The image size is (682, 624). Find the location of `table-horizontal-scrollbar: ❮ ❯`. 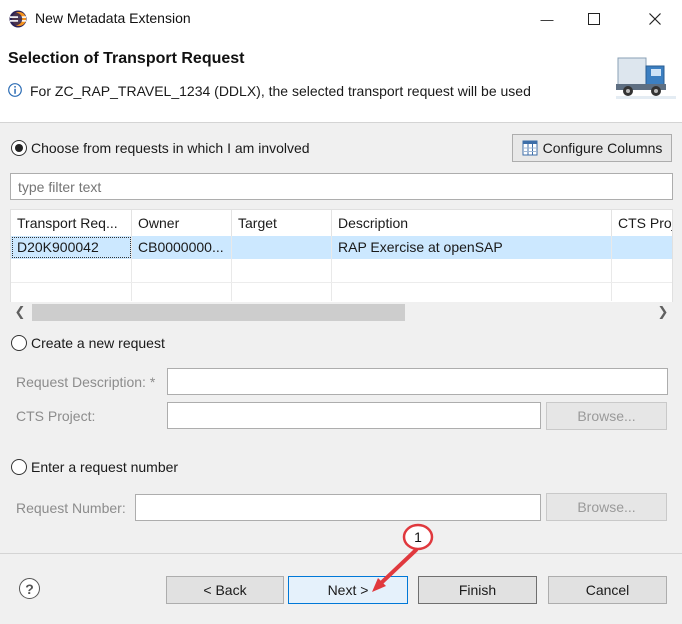

table-horizontal-scrollbar: ❮ ❯ is located at coordinates (341, 312).